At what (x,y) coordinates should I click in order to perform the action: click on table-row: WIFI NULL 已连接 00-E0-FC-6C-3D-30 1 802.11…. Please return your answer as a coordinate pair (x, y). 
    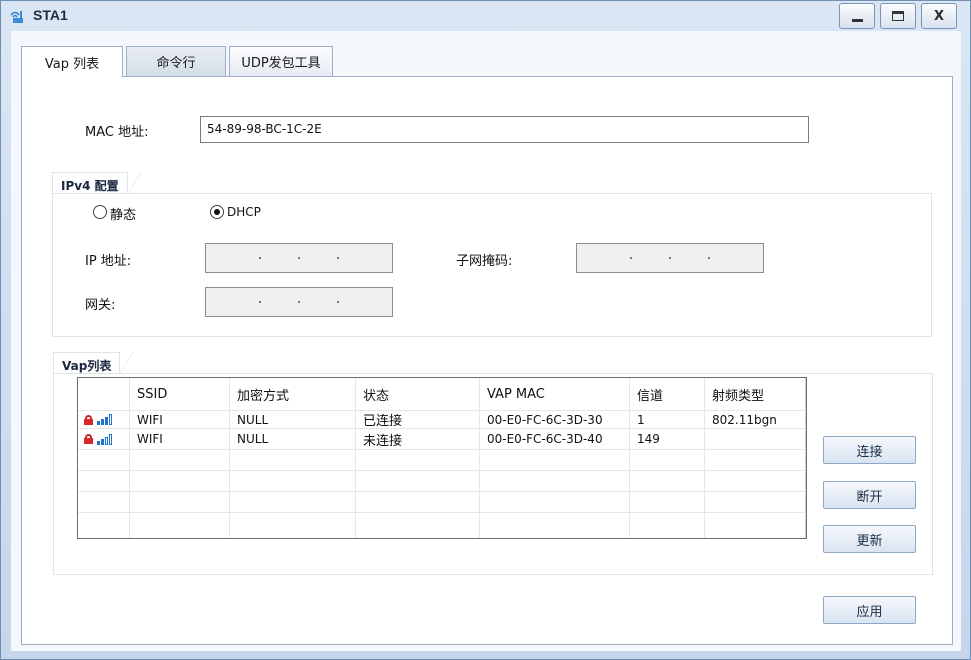
    Looking at the image, I should click on (442, 420).